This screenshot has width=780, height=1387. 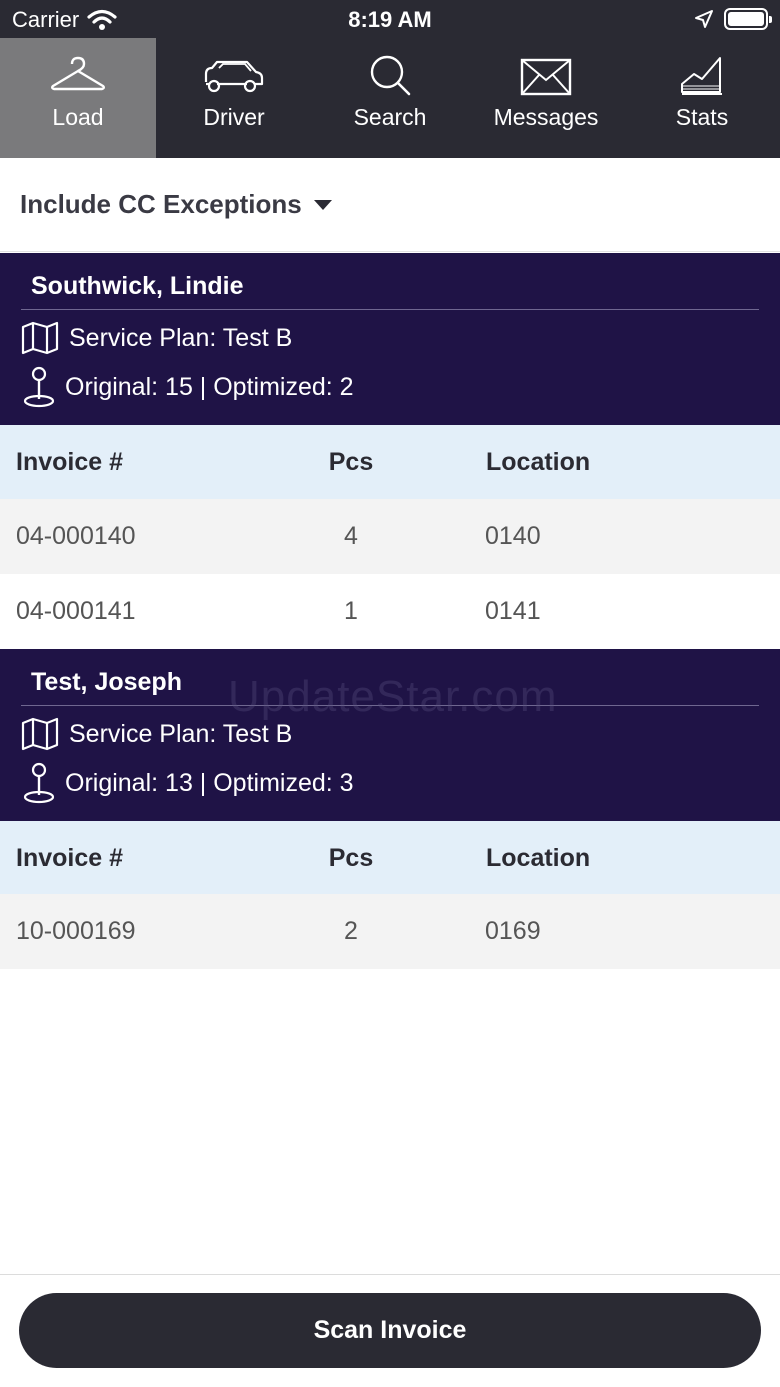 I want to click on table-row: 10-000169 2 0169, so click(x=390, y=931).